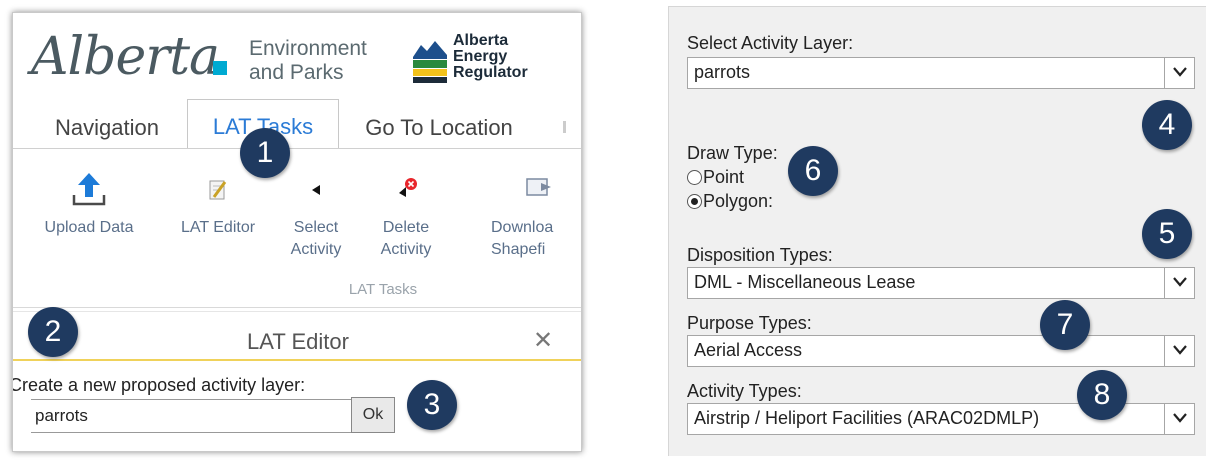  I want to click on purpose-types-label: Purpose Types:, so click(749, 323).